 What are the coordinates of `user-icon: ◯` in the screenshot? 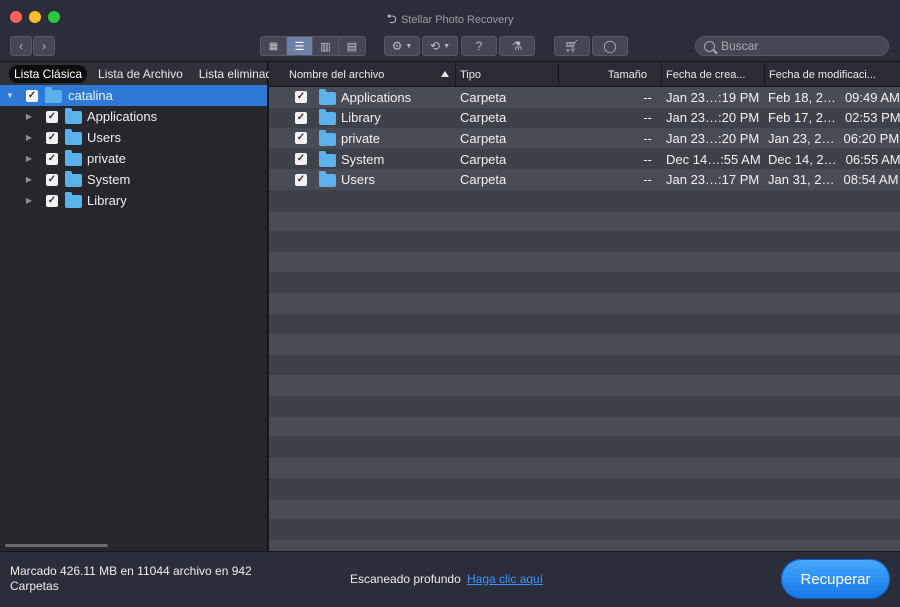 It's located at (610, 46).